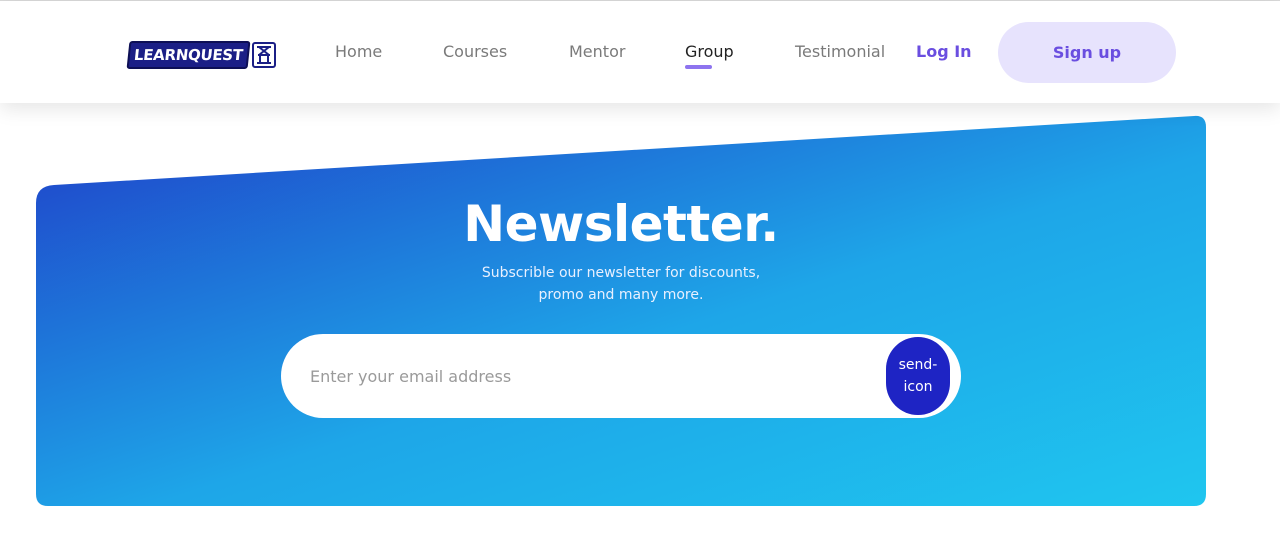  I want to click on nav-group: Group, so click(709, 51).